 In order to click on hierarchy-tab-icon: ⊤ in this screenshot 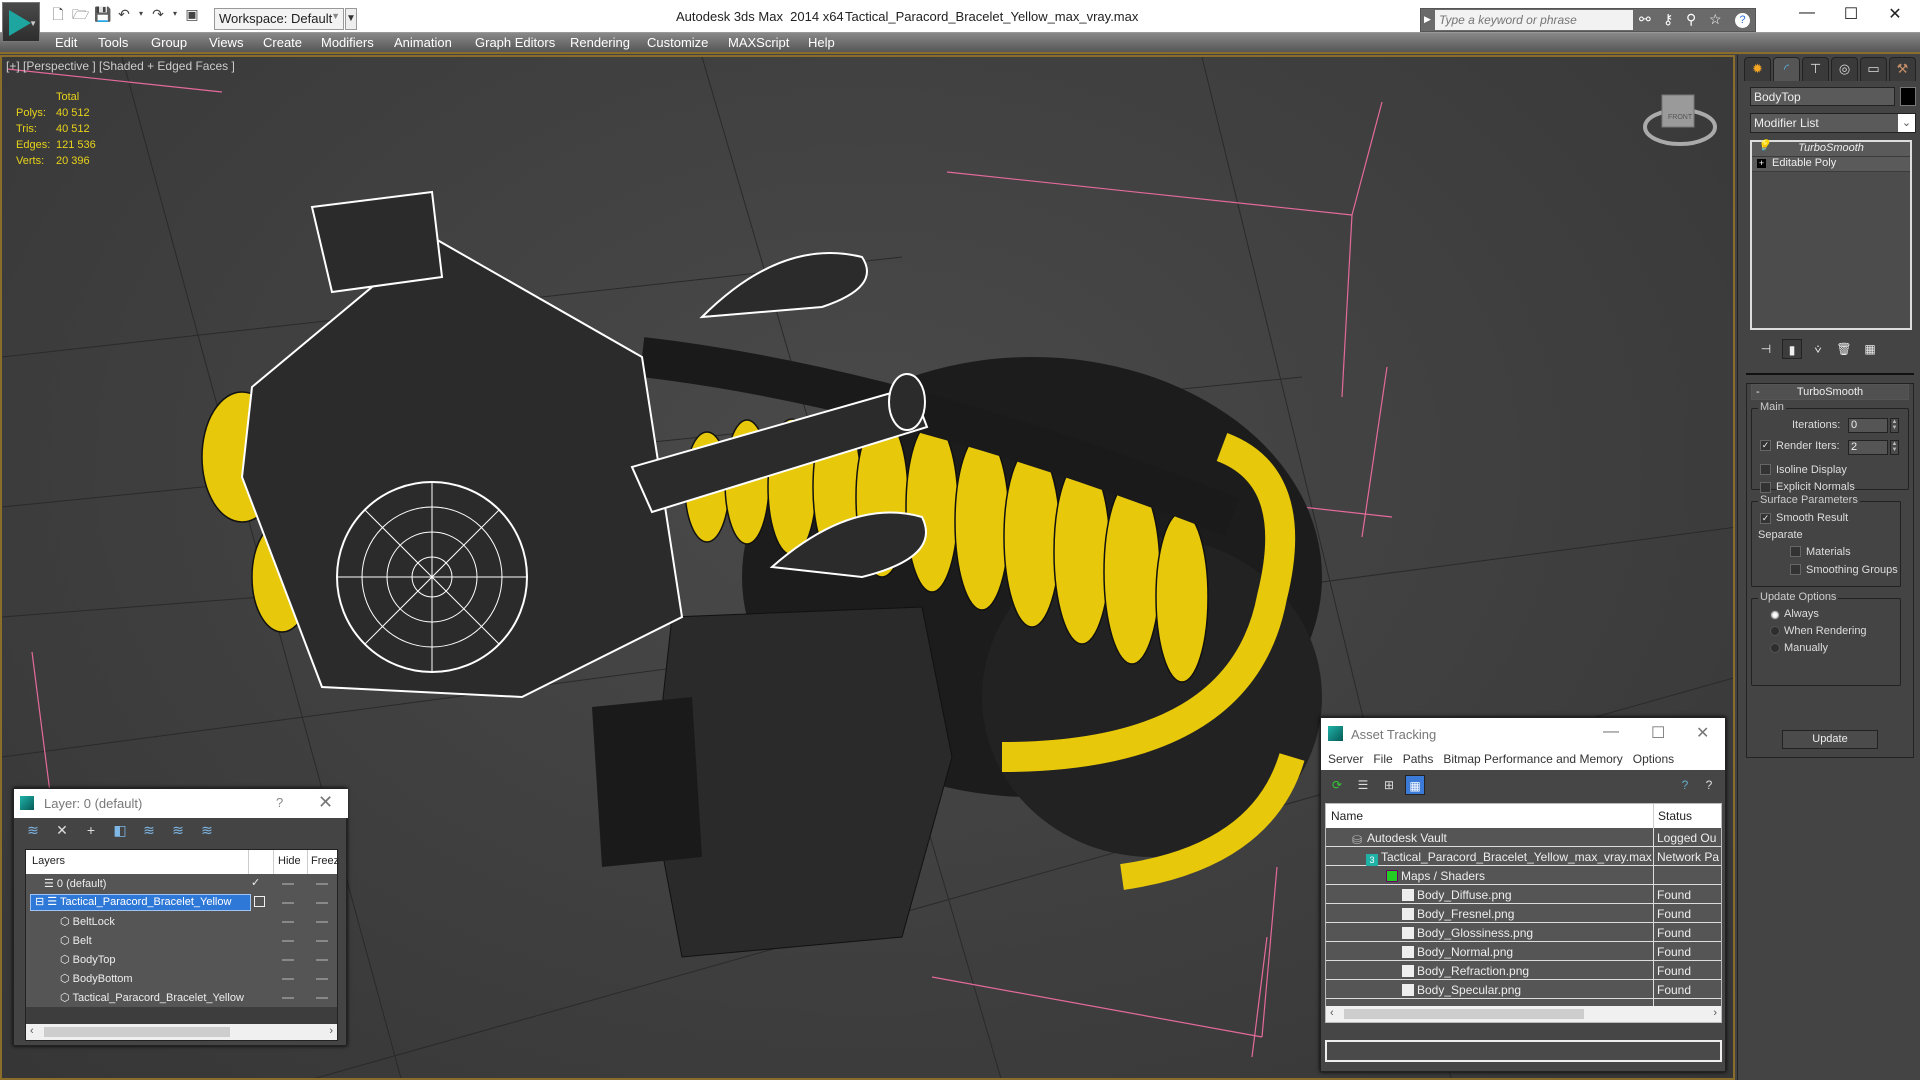, I will do `click(1815, 69)`.